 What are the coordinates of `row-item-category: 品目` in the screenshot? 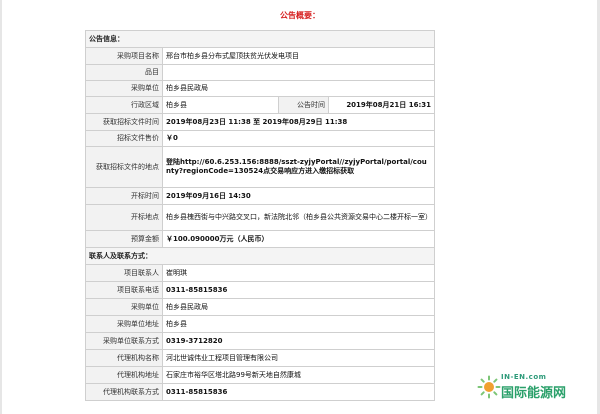 It's located at (260, 72).